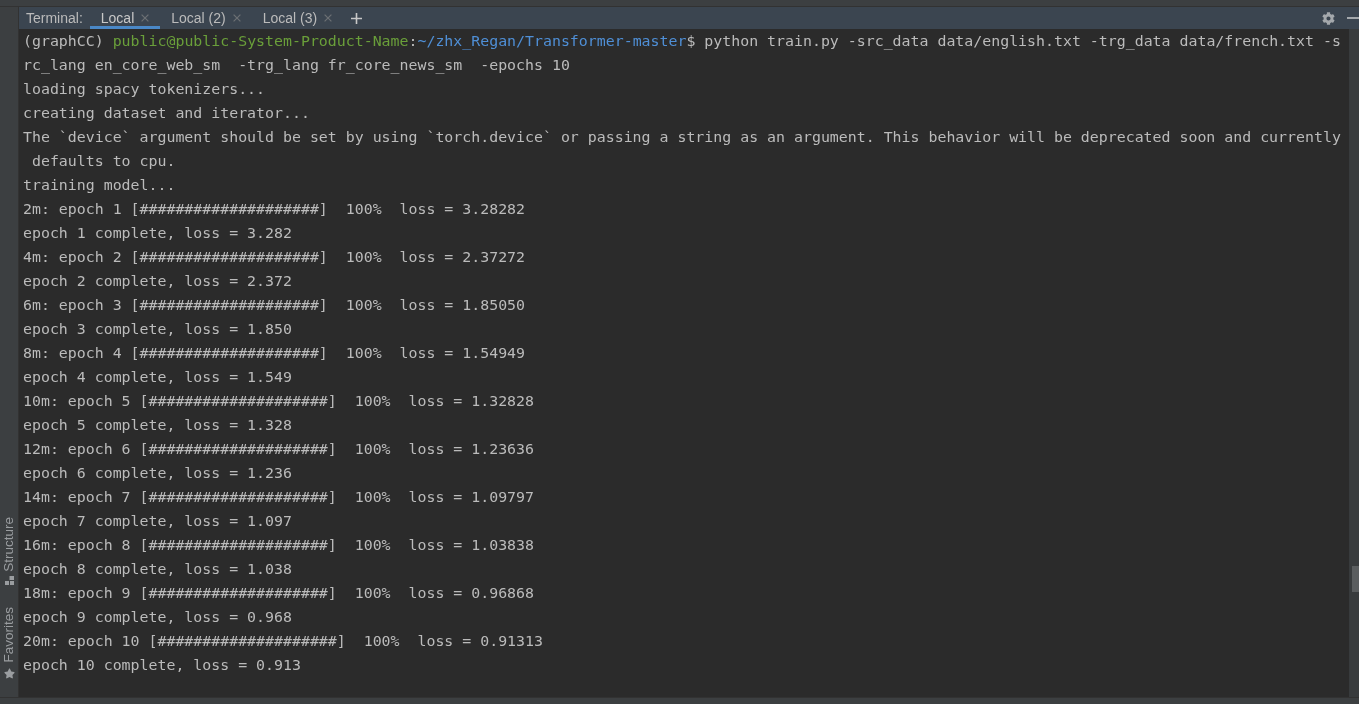 Image resolution: width=1359 pixels, height=704 pixels. What do you see at coordinates (9, 581) in the screenshot?
I see `structure-icon` at bounding box center [9, 581].